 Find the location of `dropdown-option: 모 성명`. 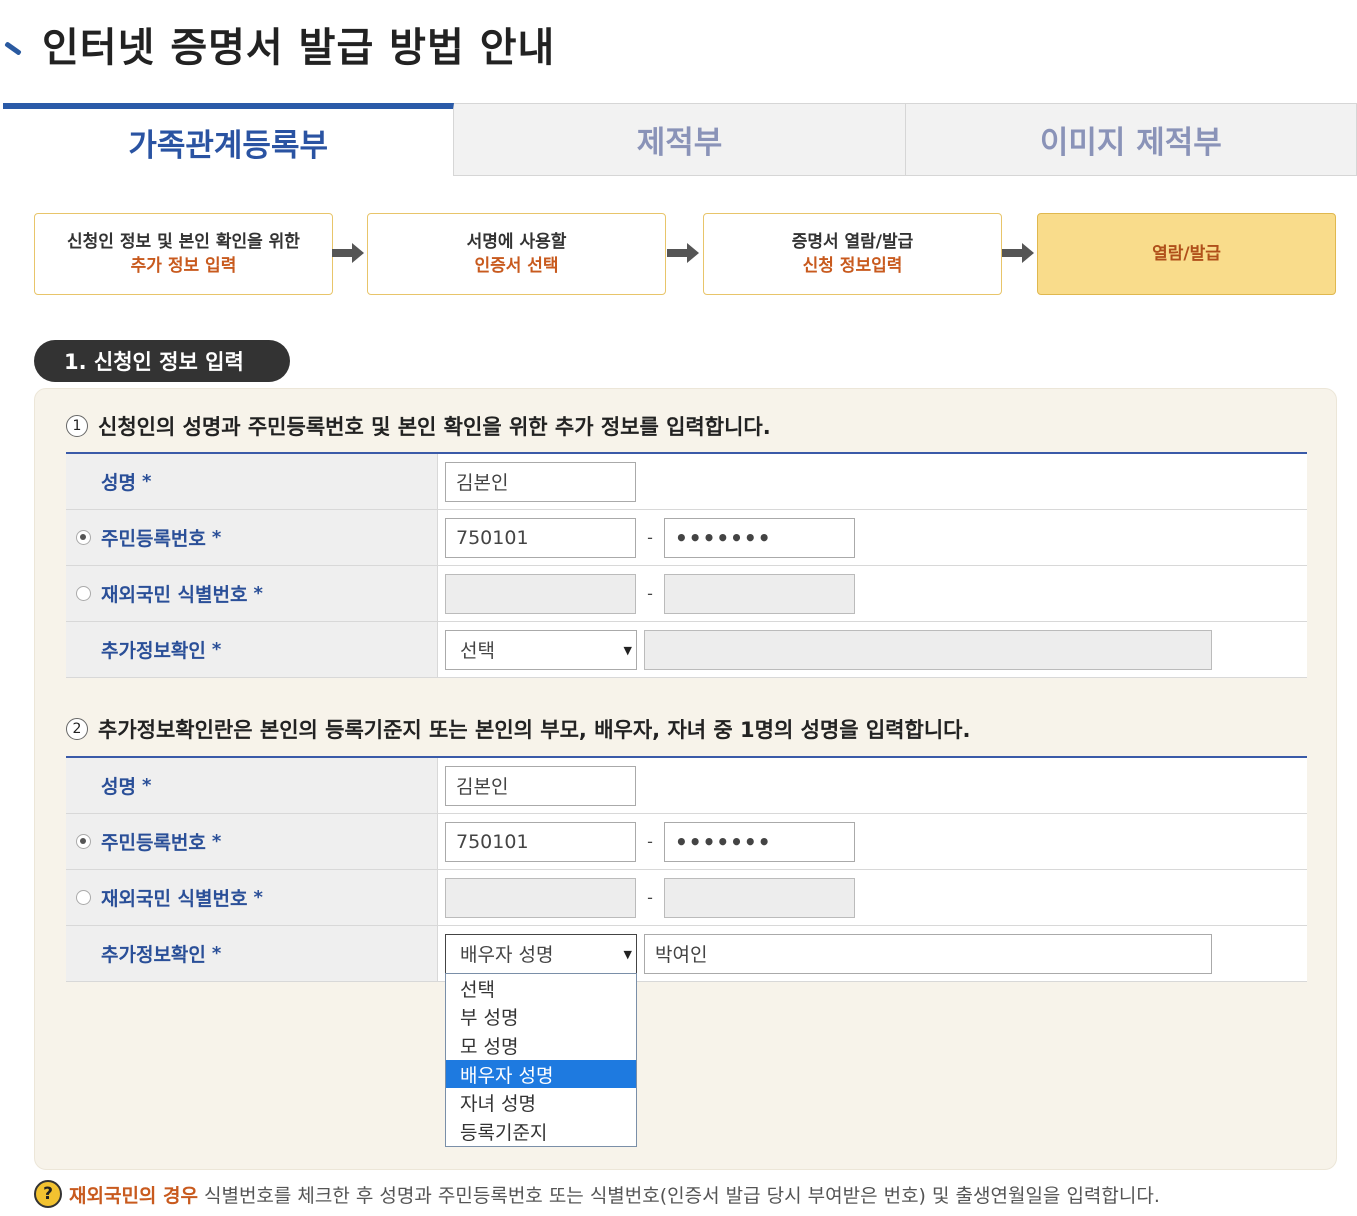

dropdown-option: 모 성명 is located at coordinates (541, 1045).